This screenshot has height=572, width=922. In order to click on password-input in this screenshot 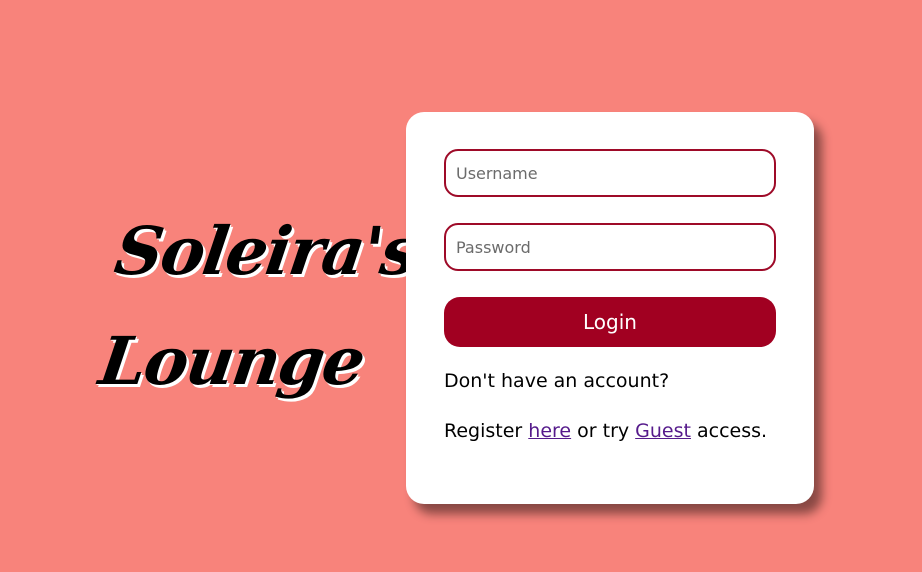, I will do `click(610, 247)`.